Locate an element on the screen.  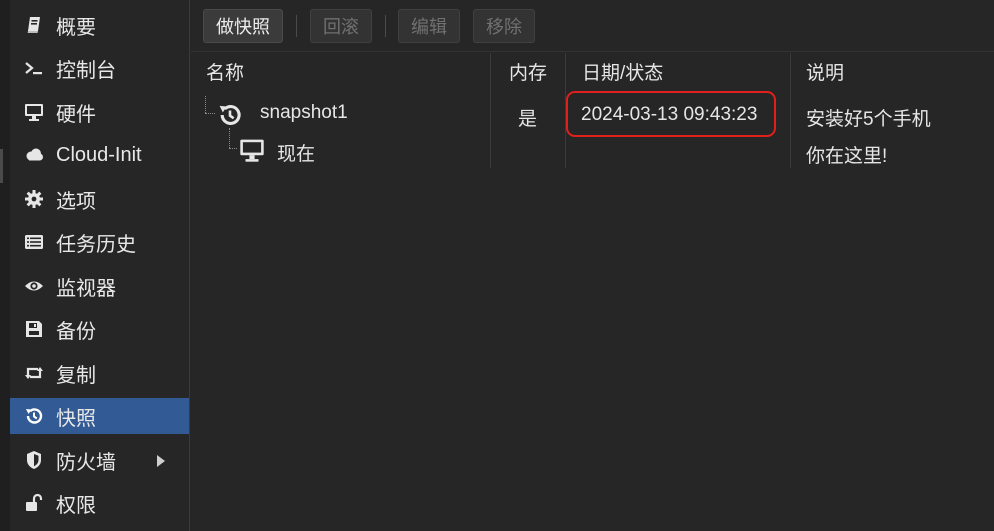
snapshot-date: 2024-03-13 09:43:23 is located at coordinates (669, 114).